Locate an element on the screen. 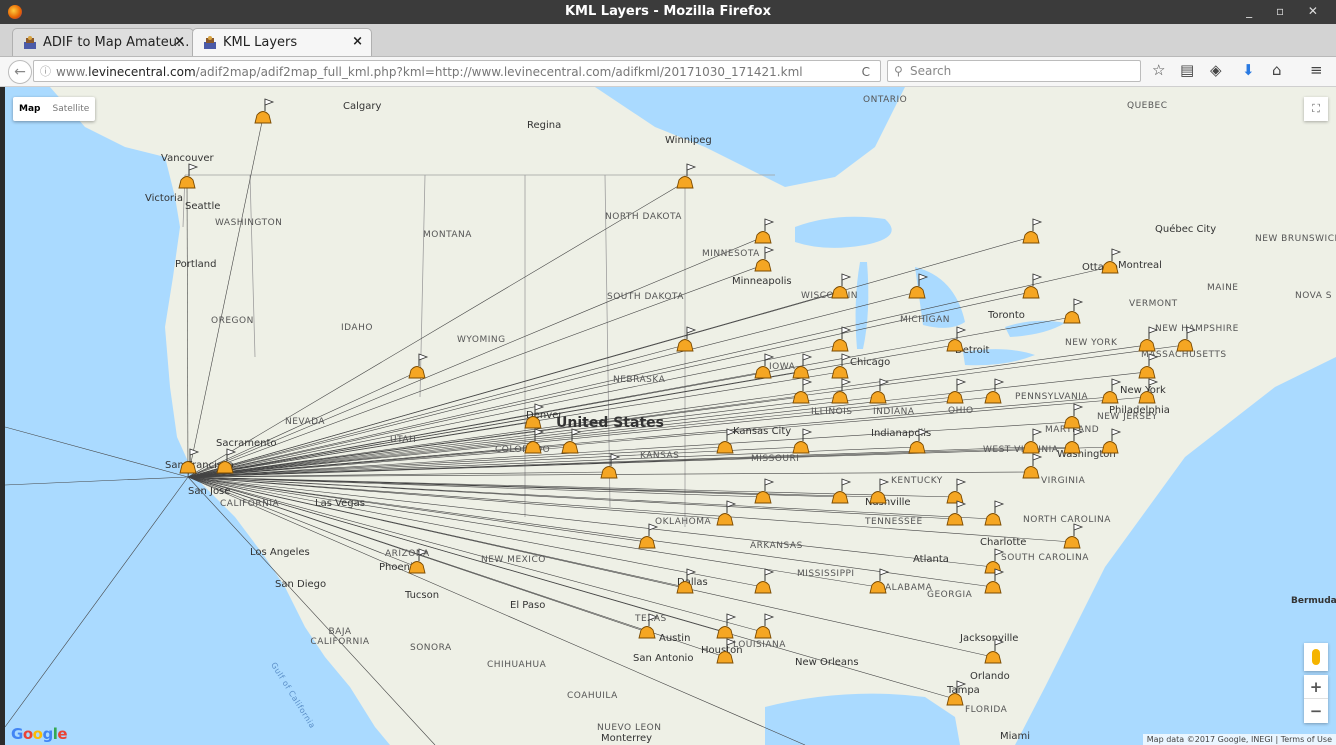  window-controls: _ ▫ ✕ is located at coordinates (1287, 11).